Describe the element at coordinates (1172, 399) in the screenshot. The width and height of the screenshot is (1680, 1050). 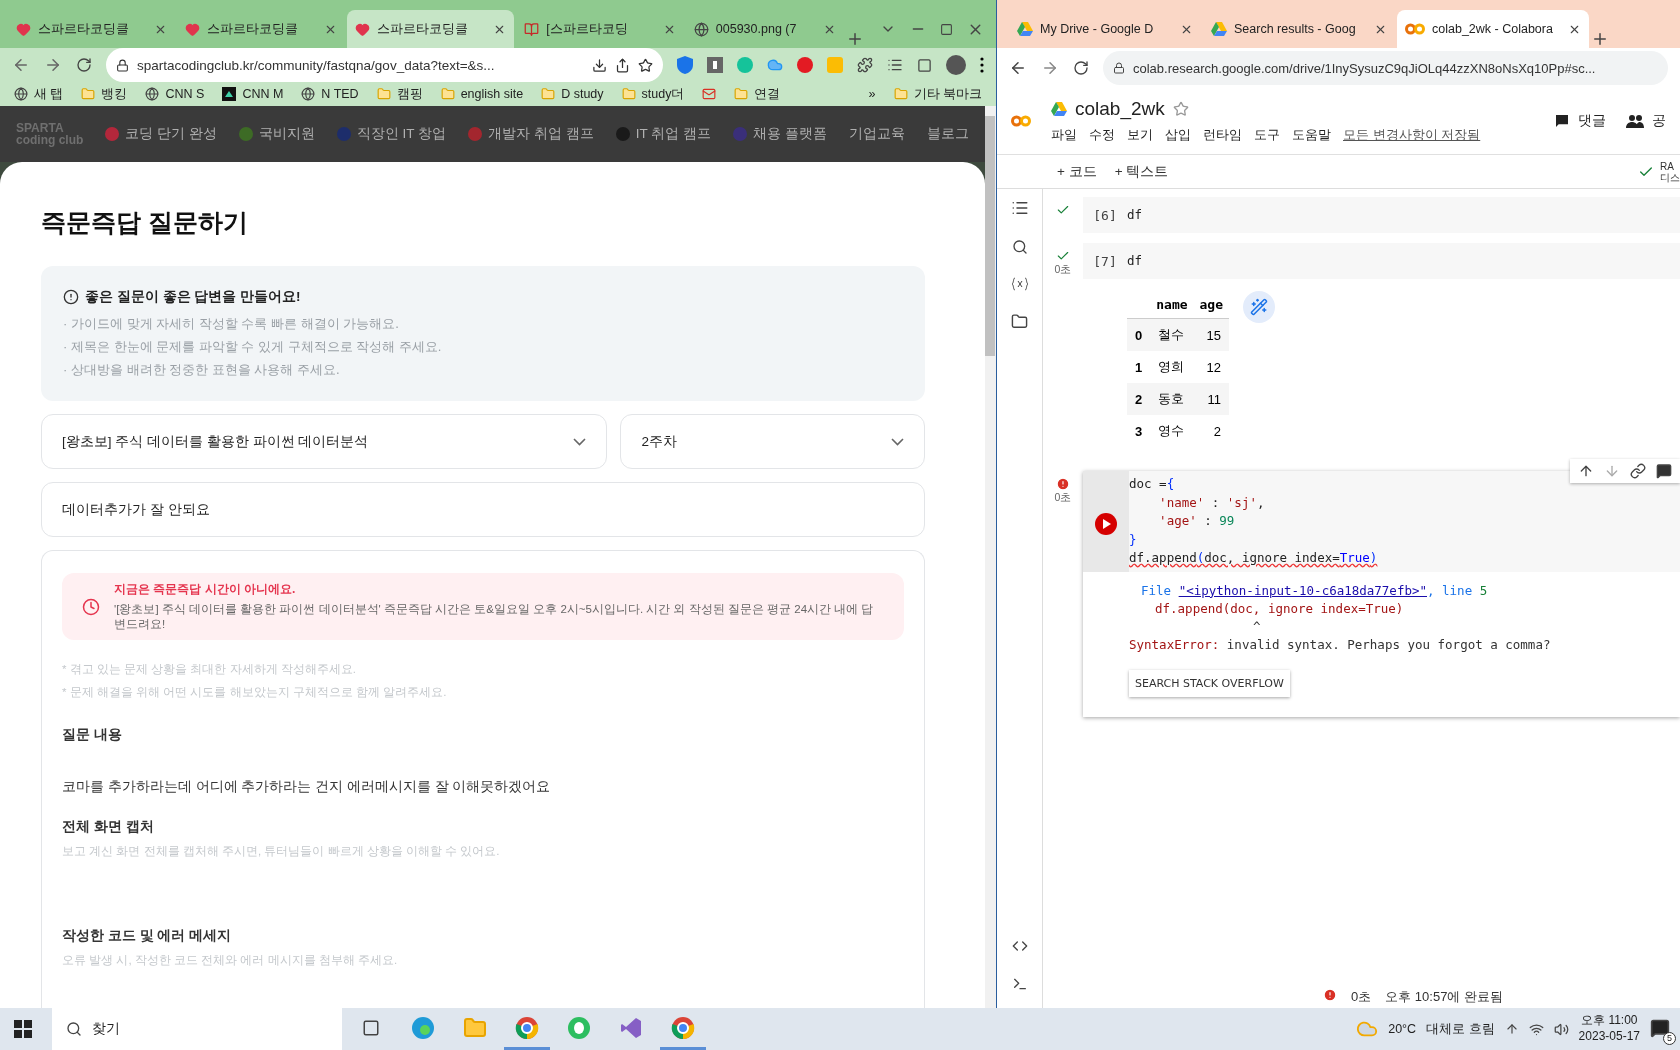
I see `table-cell: 동호` at that location.